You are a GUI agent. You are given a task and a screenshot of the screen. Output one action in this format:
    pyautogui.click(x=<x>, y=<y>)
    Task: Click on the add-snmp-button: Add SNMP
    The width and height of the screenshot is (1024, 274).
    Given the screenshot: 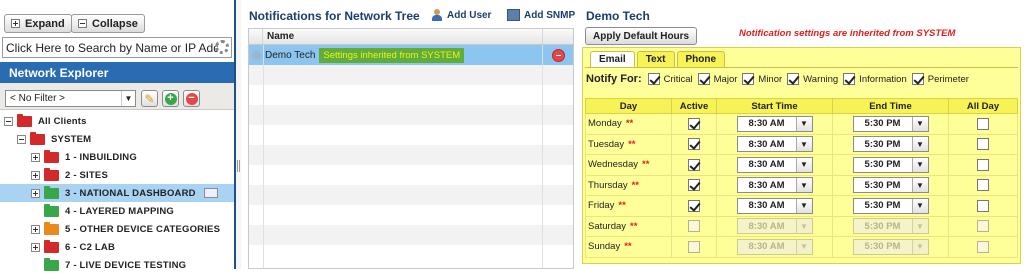 What is the action you would take?
    pyautogui.click(x=541, y=15)
    